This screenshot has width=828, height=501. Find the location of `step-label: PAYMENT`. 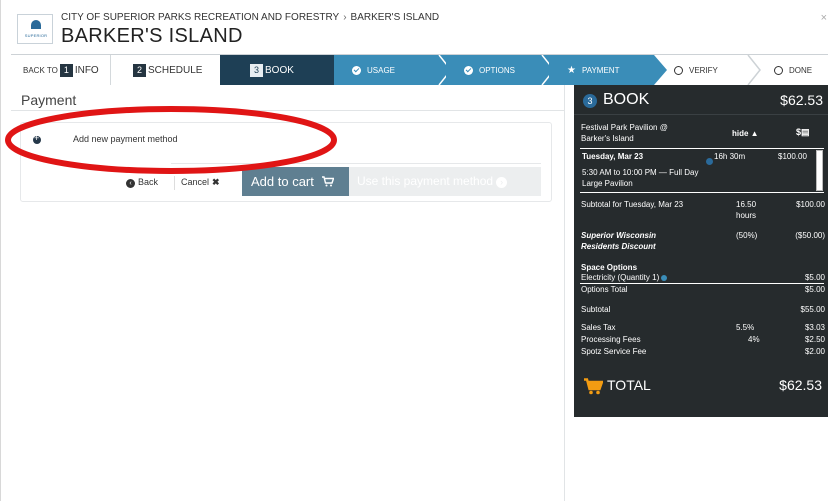

step-label: PAYMENT is located at coordinates (600, 70).